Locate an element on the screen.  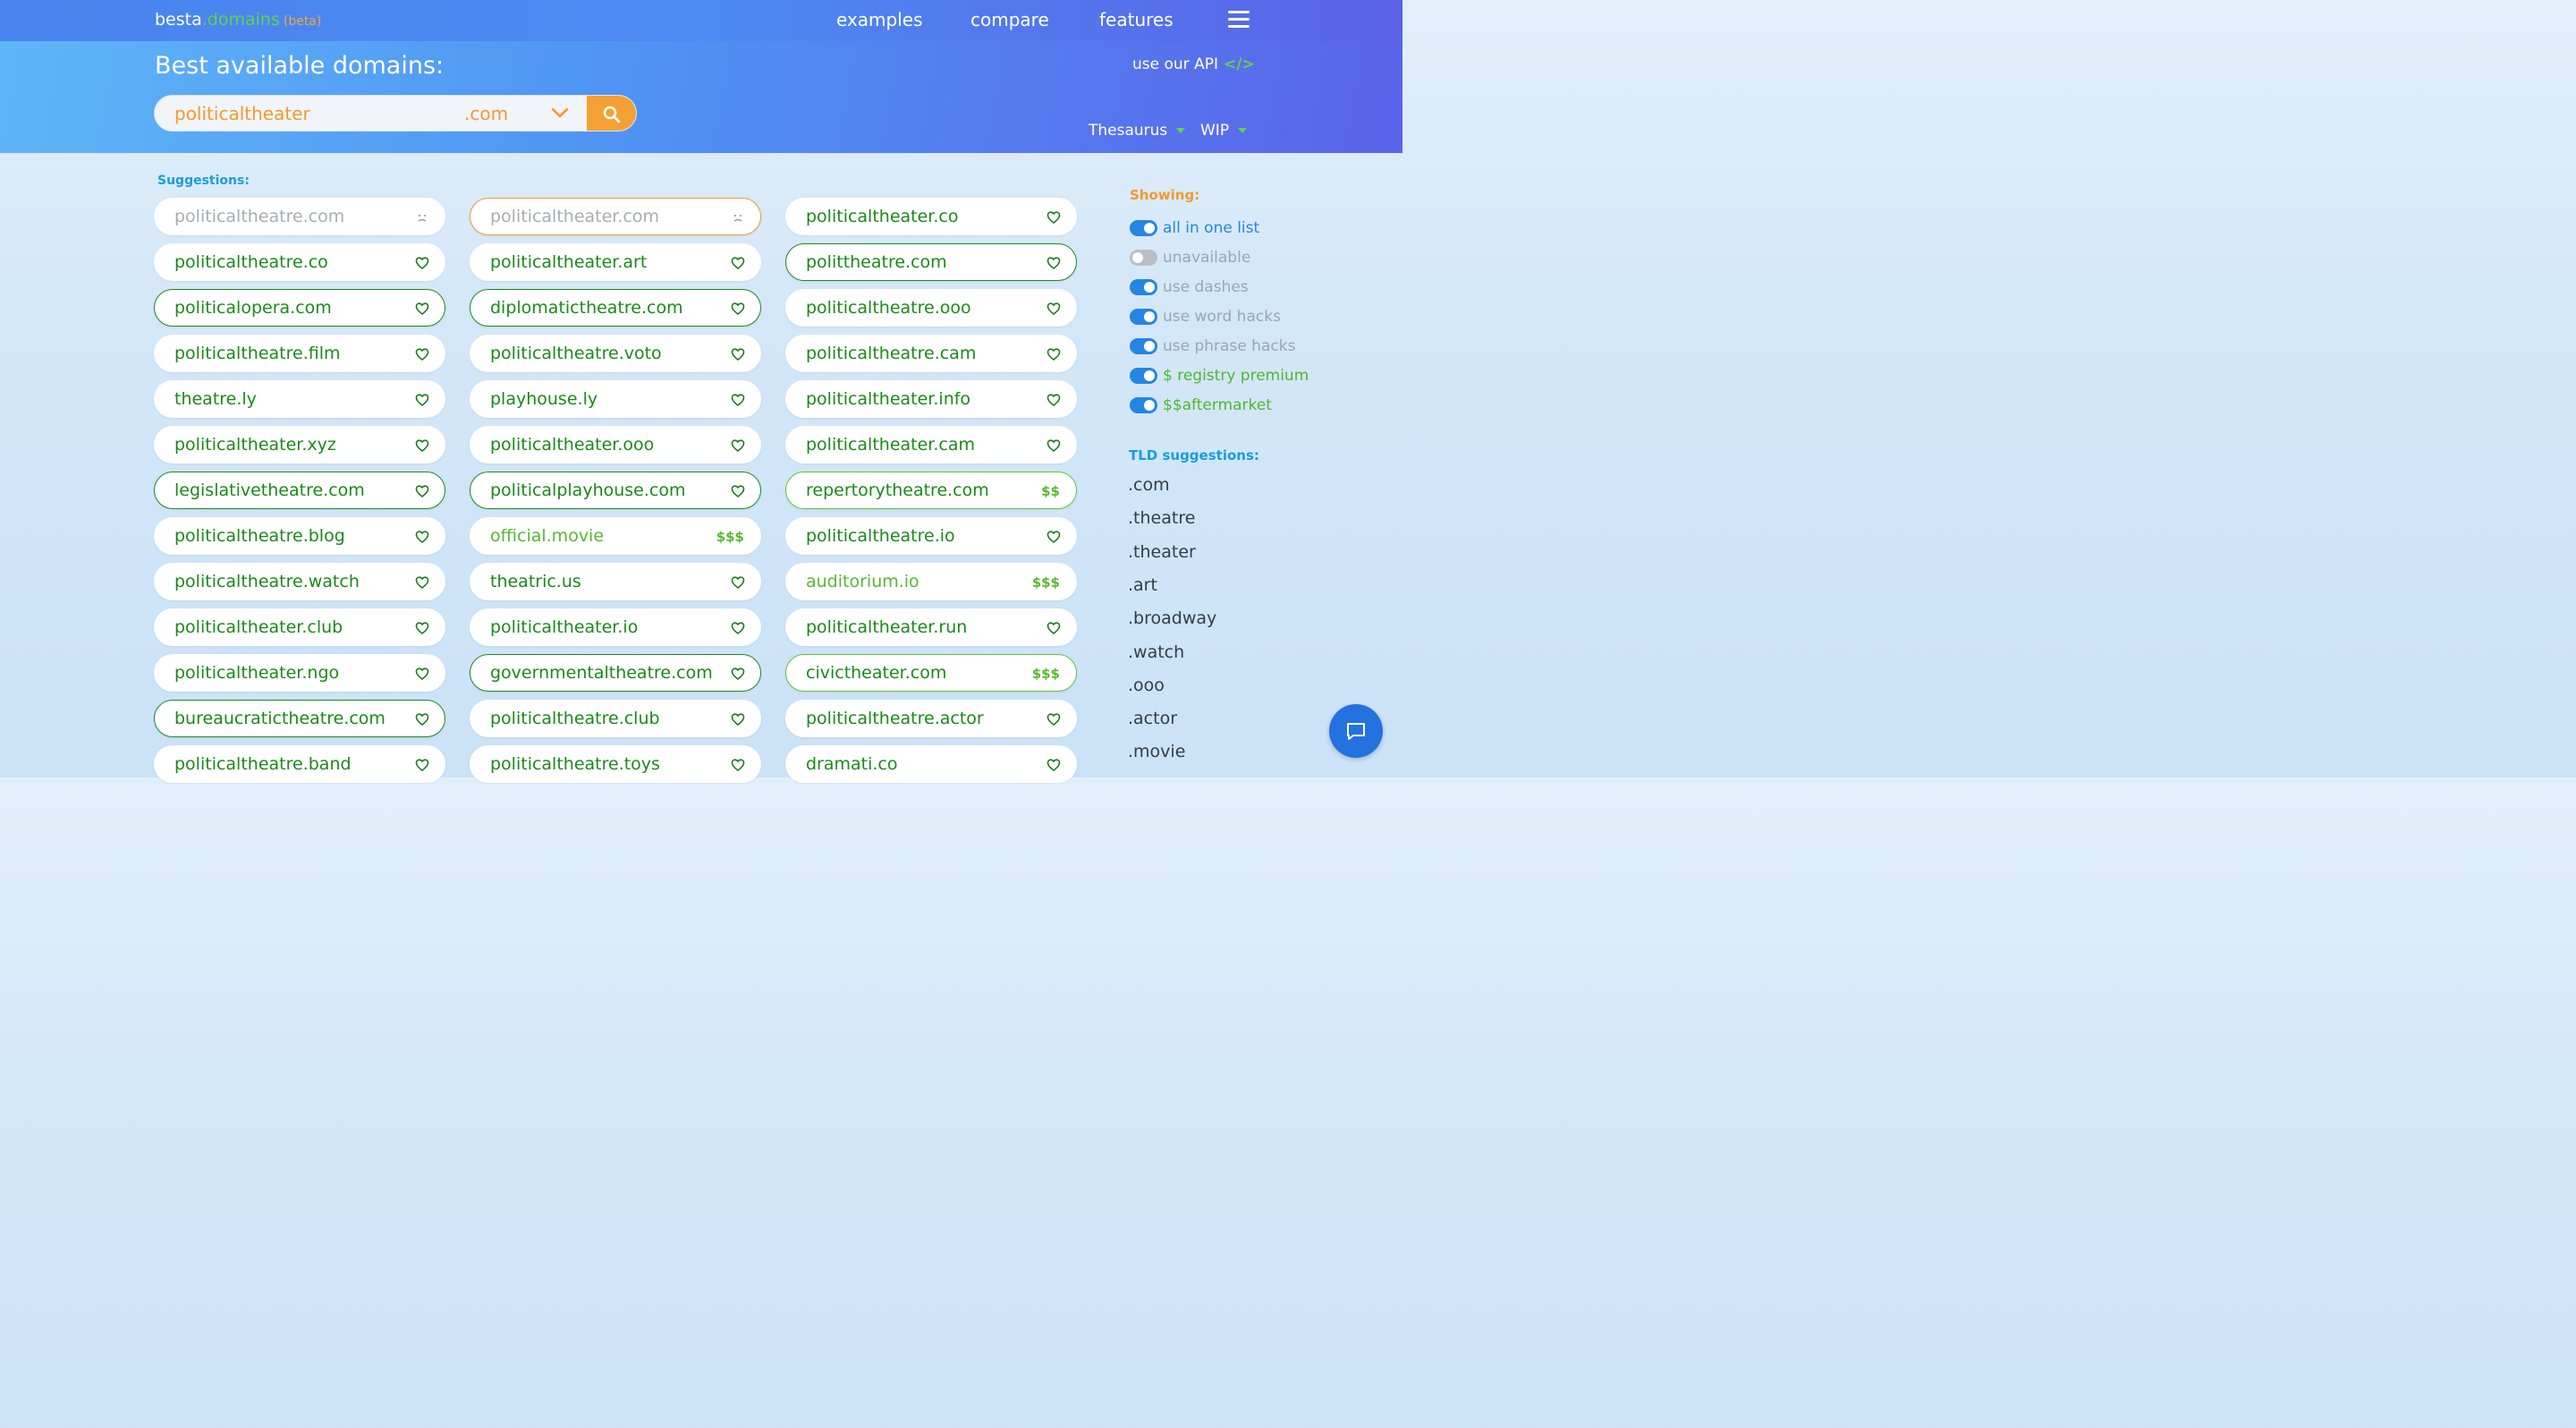
domain-name: legislativetheatre.com is located at coordinates (269, 490).